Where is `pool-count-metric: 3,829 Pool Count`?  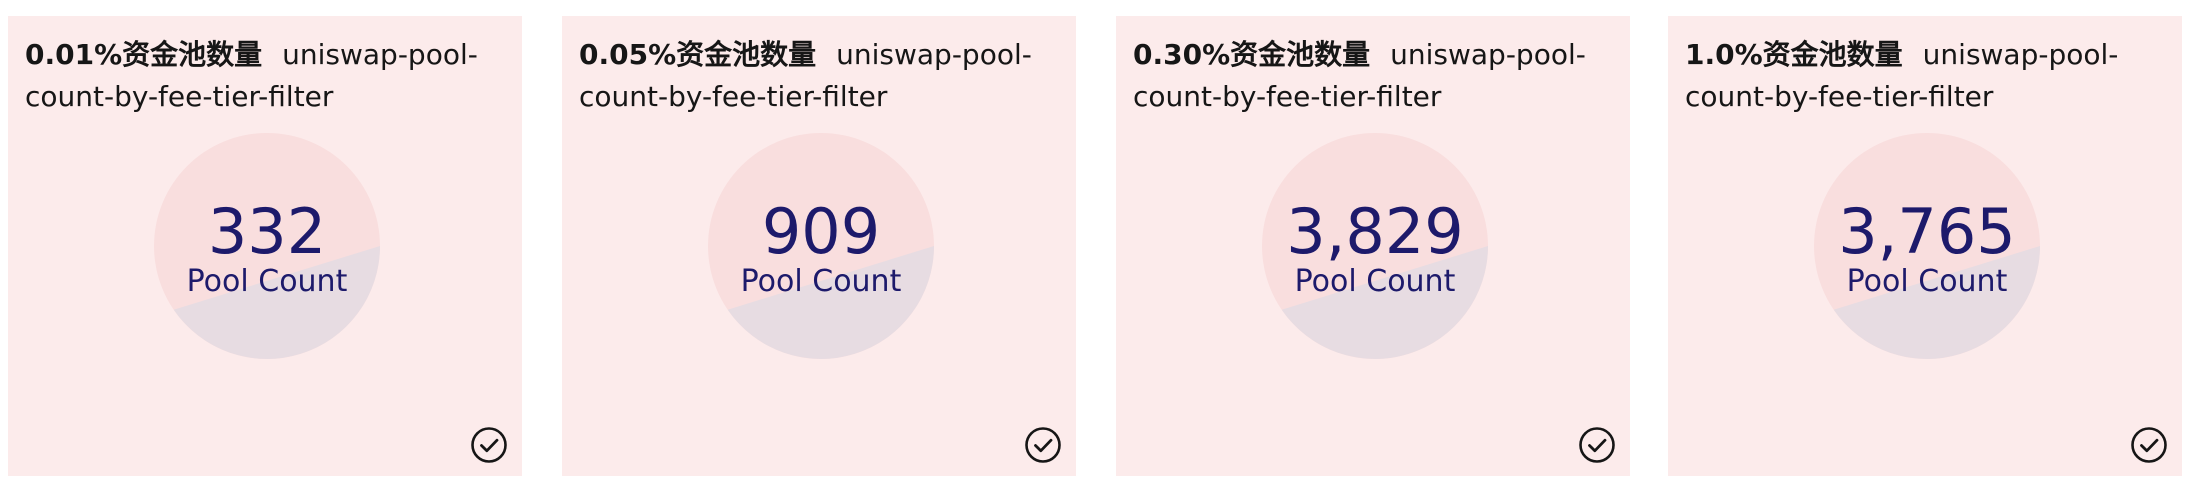
pool-count-metric: 3,829 Pool Count is located at coordinates (1375, 246).